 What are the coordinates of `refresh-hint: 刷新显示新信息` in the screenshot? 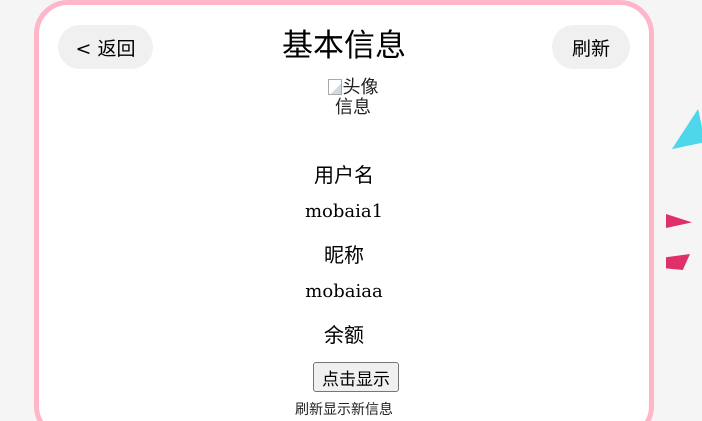 It's located at (344, 410).